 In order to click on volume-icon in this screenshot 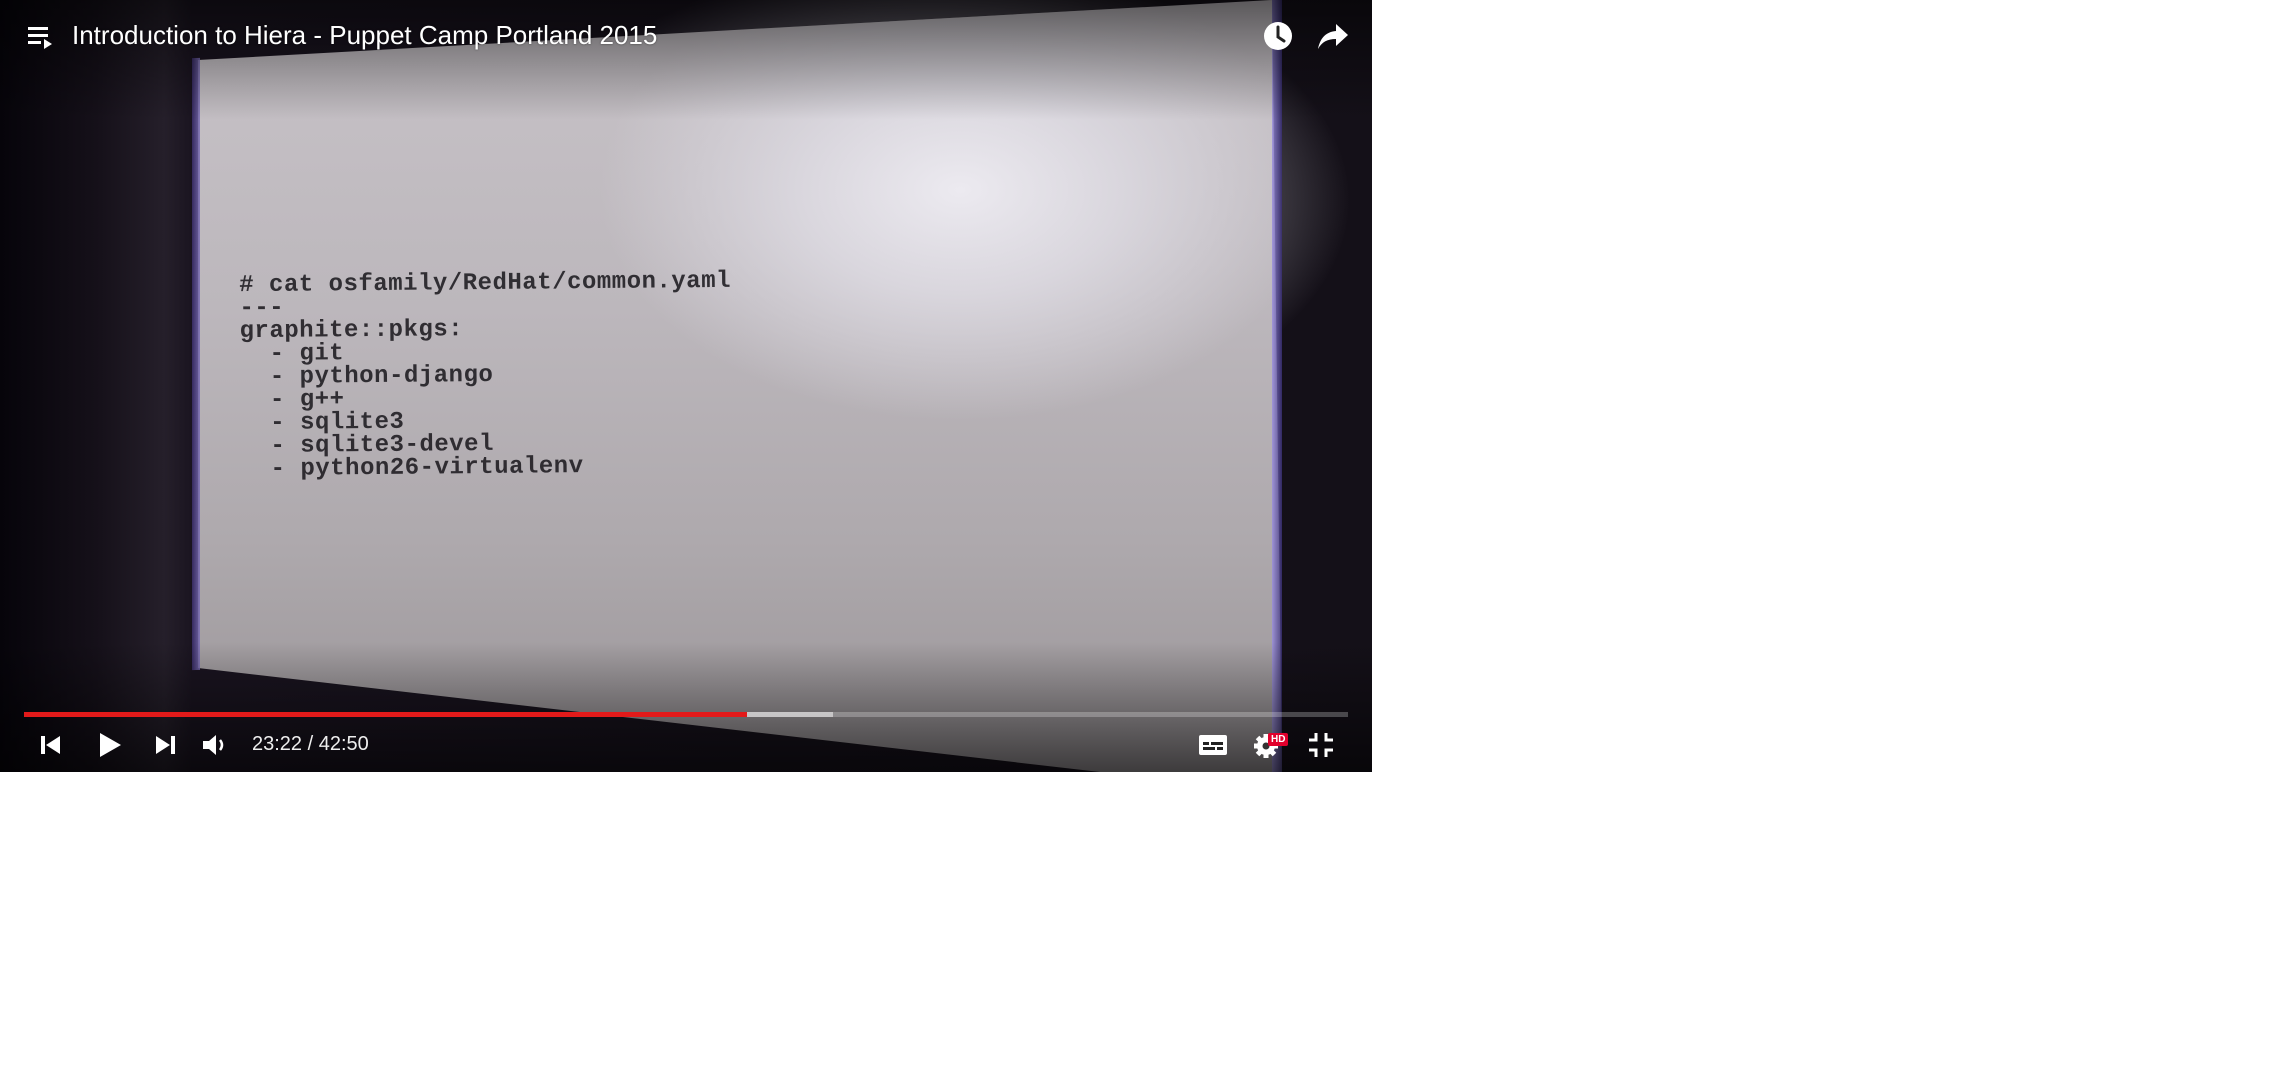, I will do `click(213, 745)`.